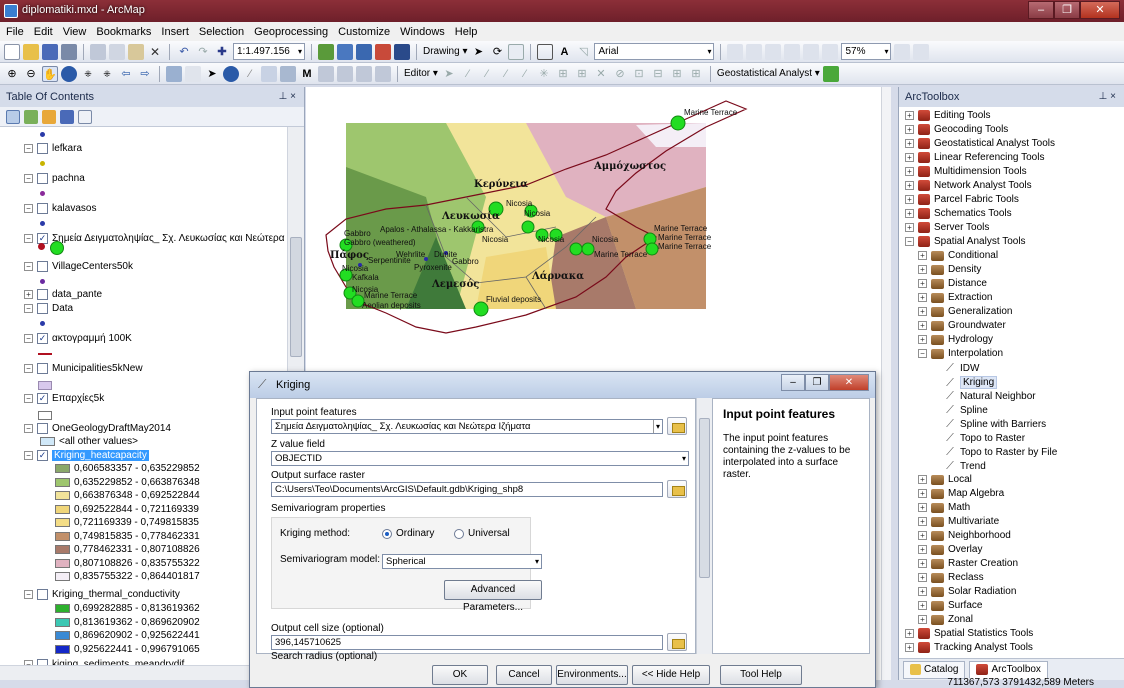 This screenshot has height=688, width=1124. I want to click on find-route-icon, so click(326, 73).